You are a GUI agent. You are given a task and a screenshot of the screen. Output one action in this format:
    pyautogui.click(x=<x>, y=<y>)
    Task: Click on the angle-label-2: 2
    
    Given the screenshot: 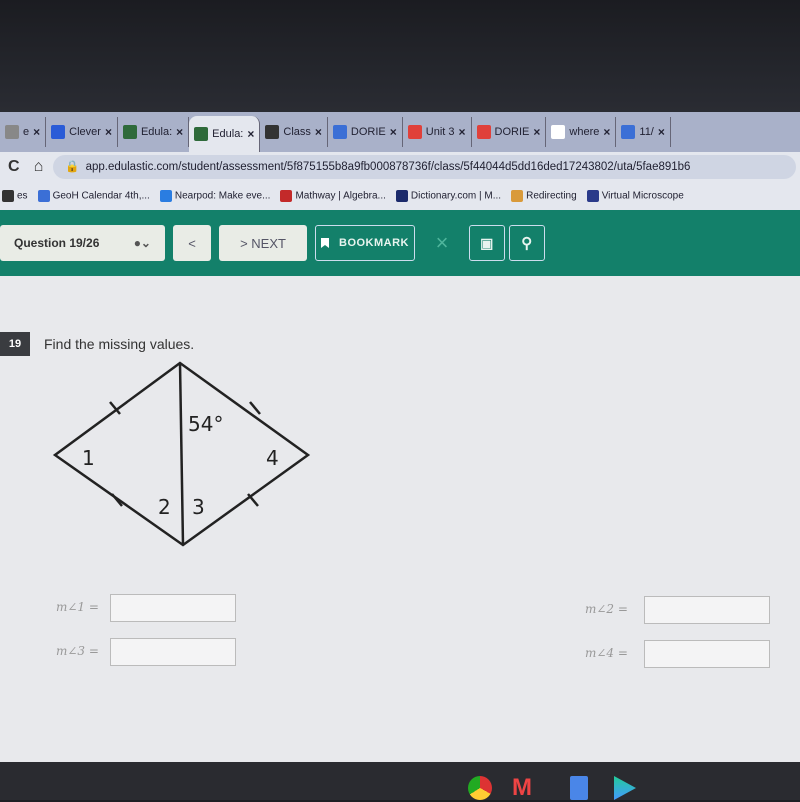 What is the action you would take?
    pyautogui.click(x=164, y=507)
    